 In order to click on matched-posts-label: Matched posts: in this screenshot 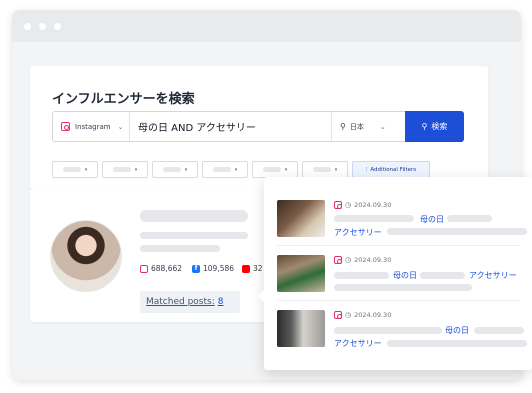, I will do `click(180, 302)`.